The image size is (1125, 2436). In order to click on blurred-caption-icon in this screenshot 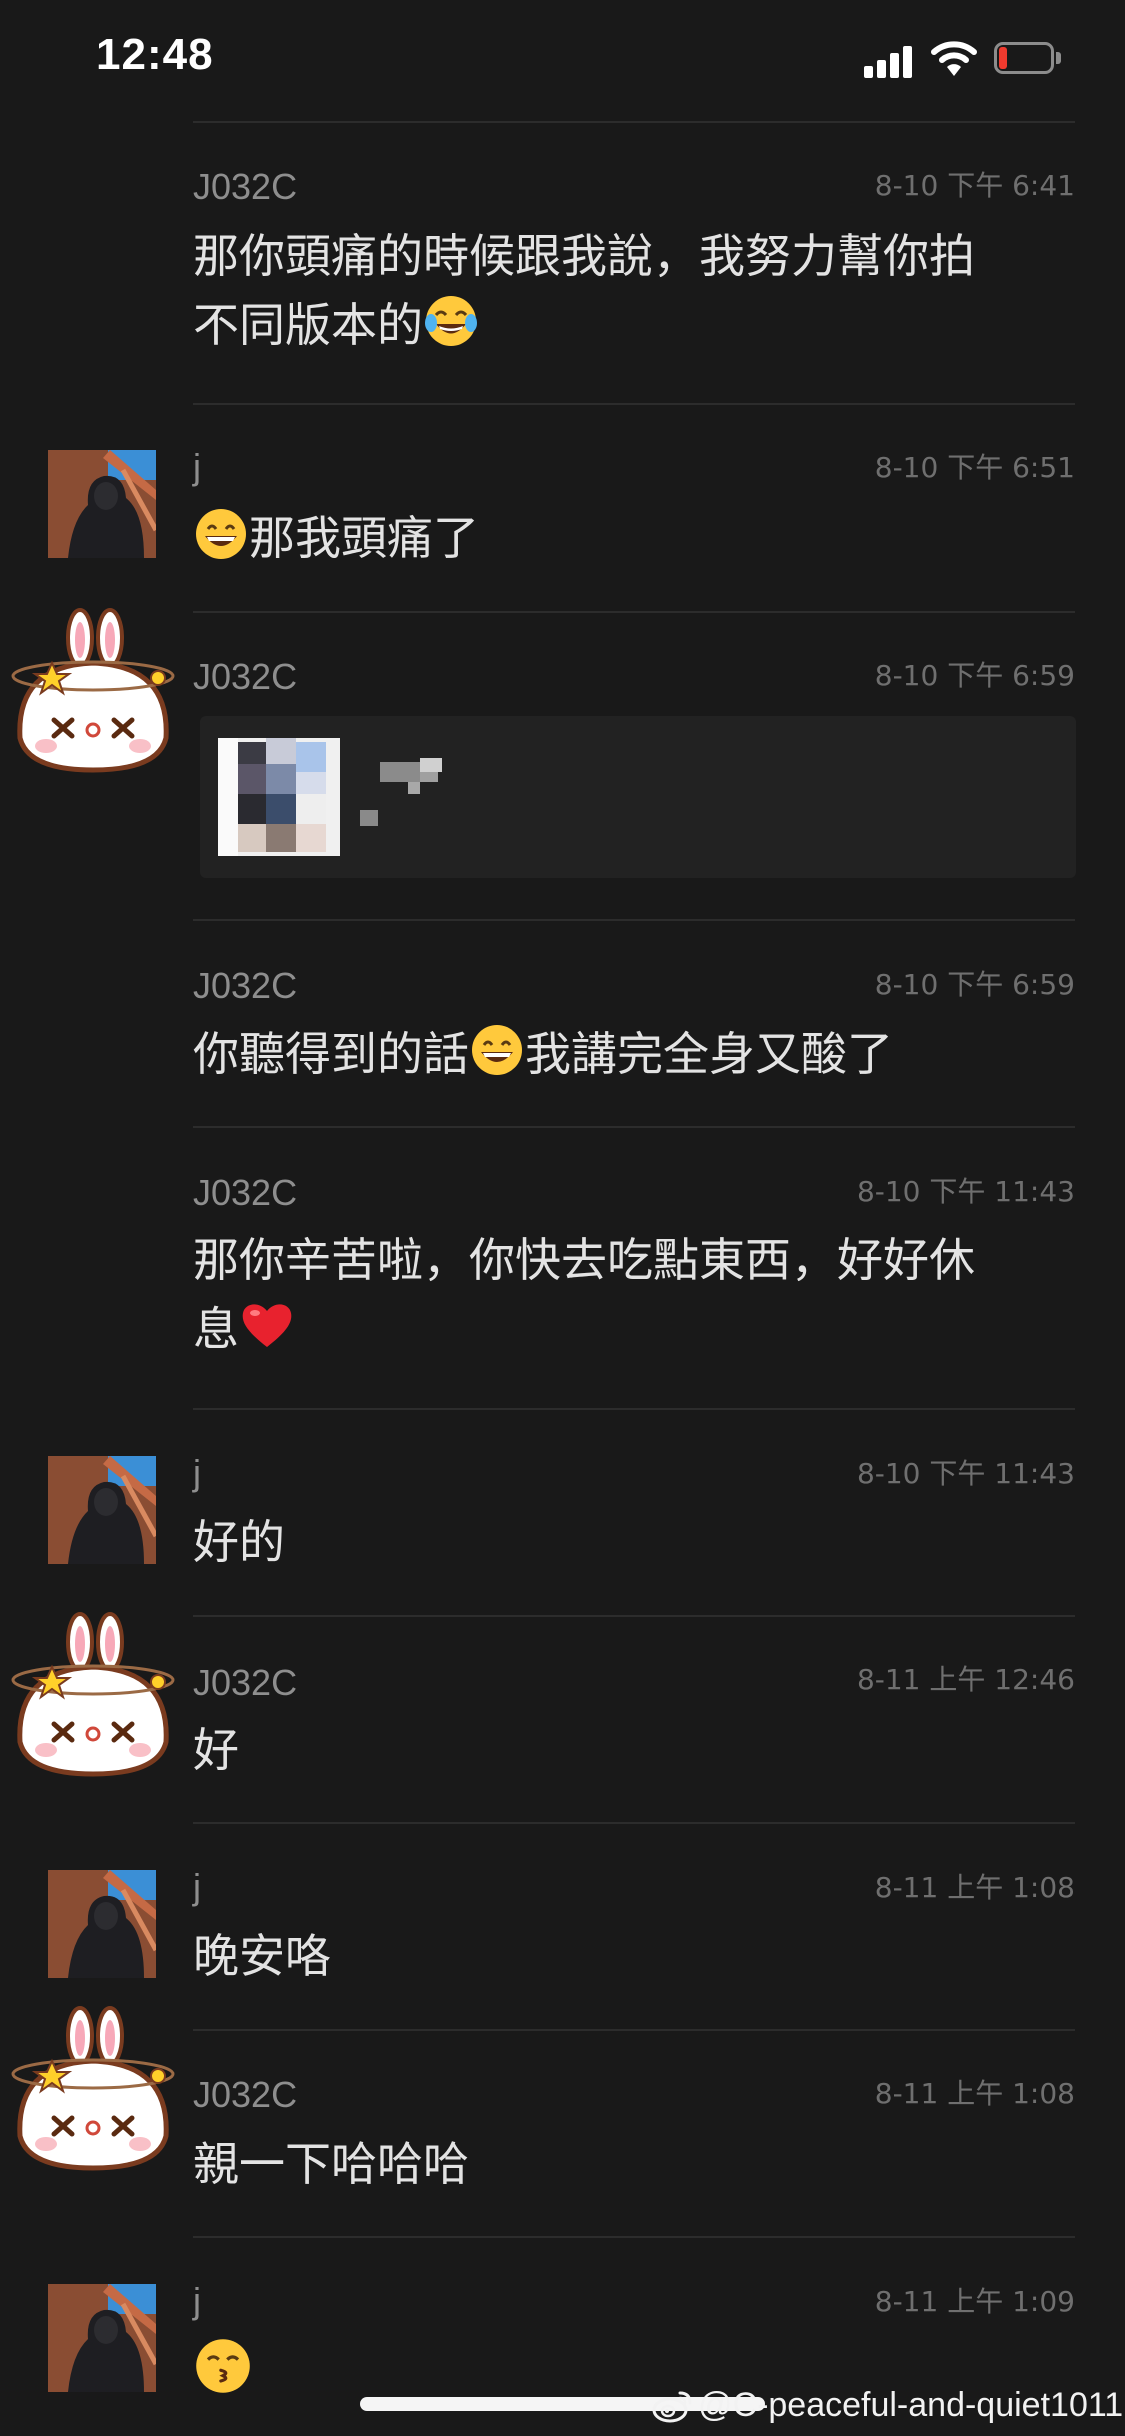, I will do `click(401, 792)`.